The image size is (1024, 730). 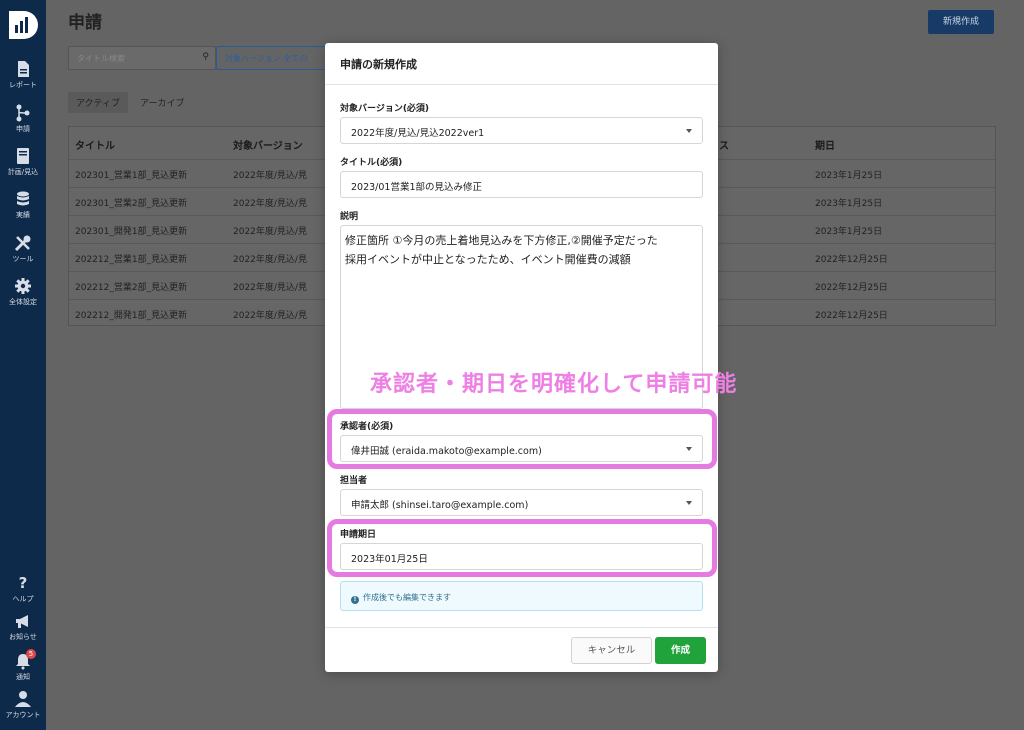 I want to click on description-label: 説明, so click(x=349, y=217).